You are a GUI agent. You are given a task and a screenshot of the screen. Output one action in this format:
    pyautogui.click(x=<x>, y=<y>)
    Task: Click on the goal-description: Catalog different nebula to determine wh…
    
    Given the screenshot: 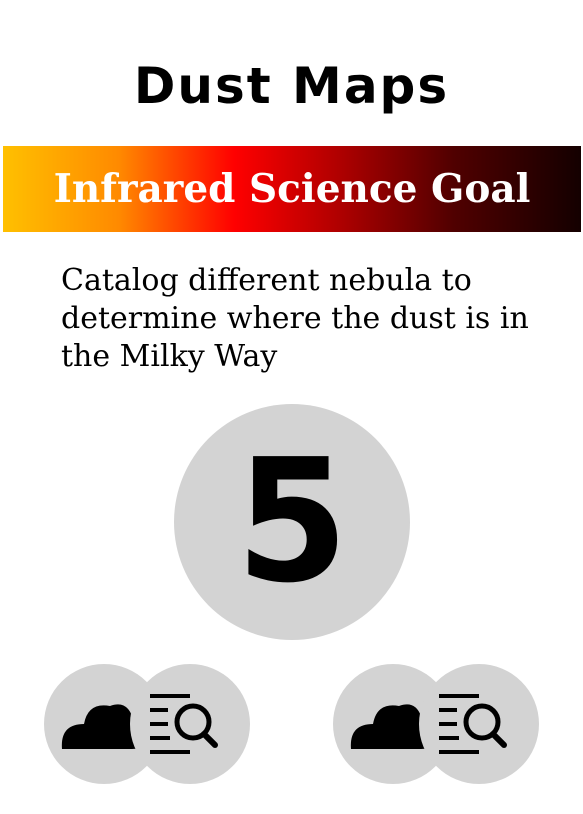 What is the action you would take?
    pyautogui.click(x=295, y=318)
    